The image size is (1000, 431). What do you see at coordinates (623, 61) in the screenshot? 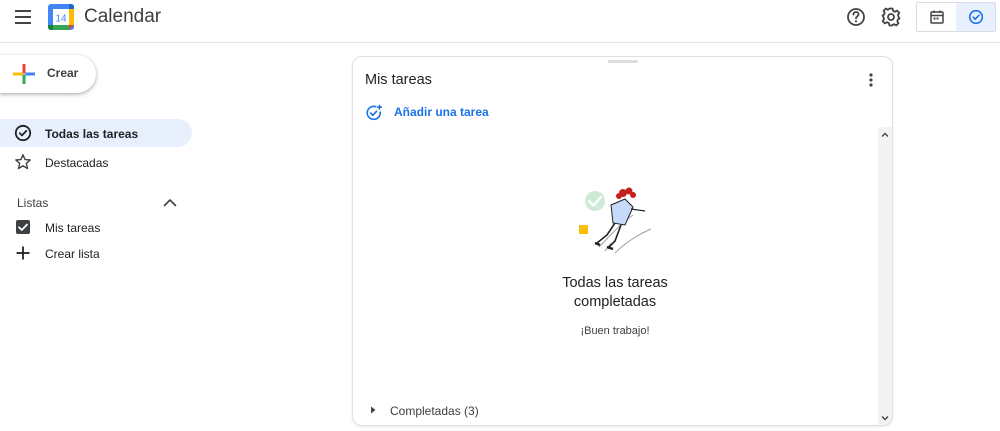
I see `drag-handle` at bounding box center [623, 61].